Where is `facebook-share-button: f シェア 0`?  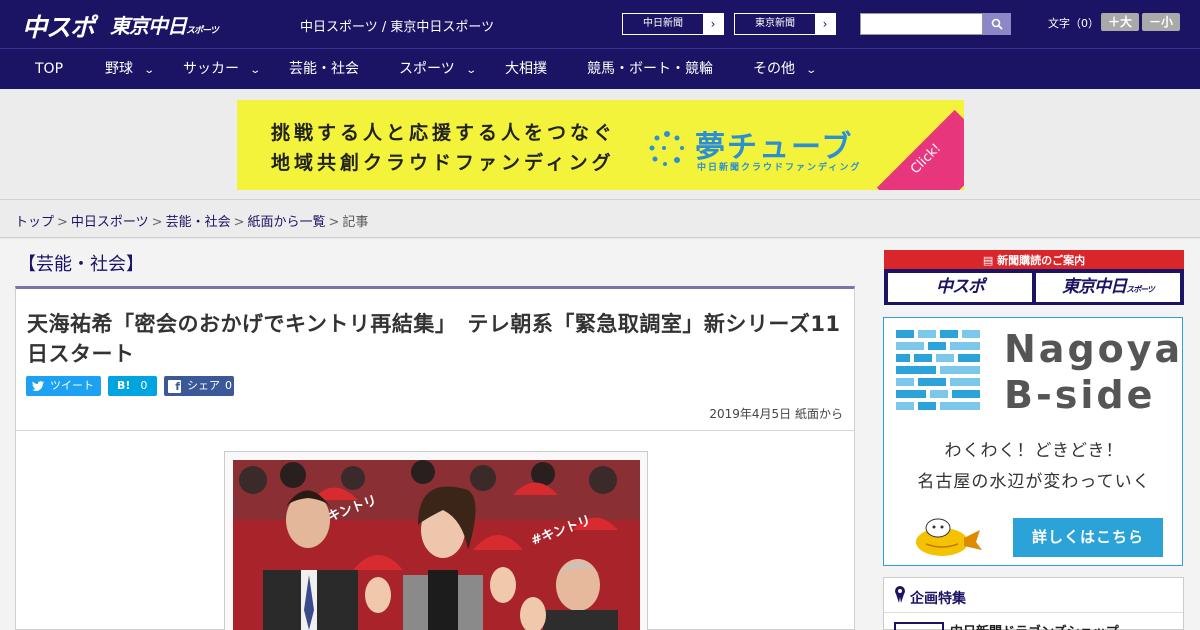 facebook-share-button: f シェア 0 is located at coordinates (199, 386).